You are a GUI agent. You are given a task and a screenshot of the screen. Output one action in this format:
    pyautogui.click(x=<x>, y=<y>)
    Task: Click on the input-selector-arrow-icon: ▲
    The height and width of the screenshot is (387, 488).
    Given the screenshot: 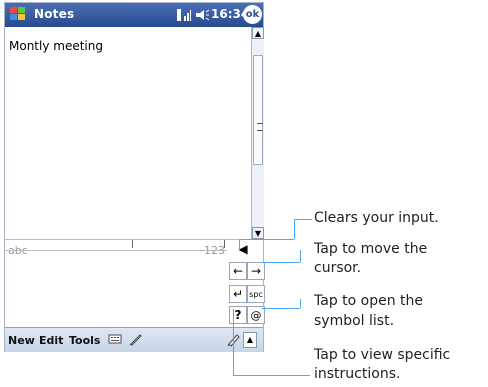 What is the action you would take?
    pyautogui.click(x=250, y=340)
    